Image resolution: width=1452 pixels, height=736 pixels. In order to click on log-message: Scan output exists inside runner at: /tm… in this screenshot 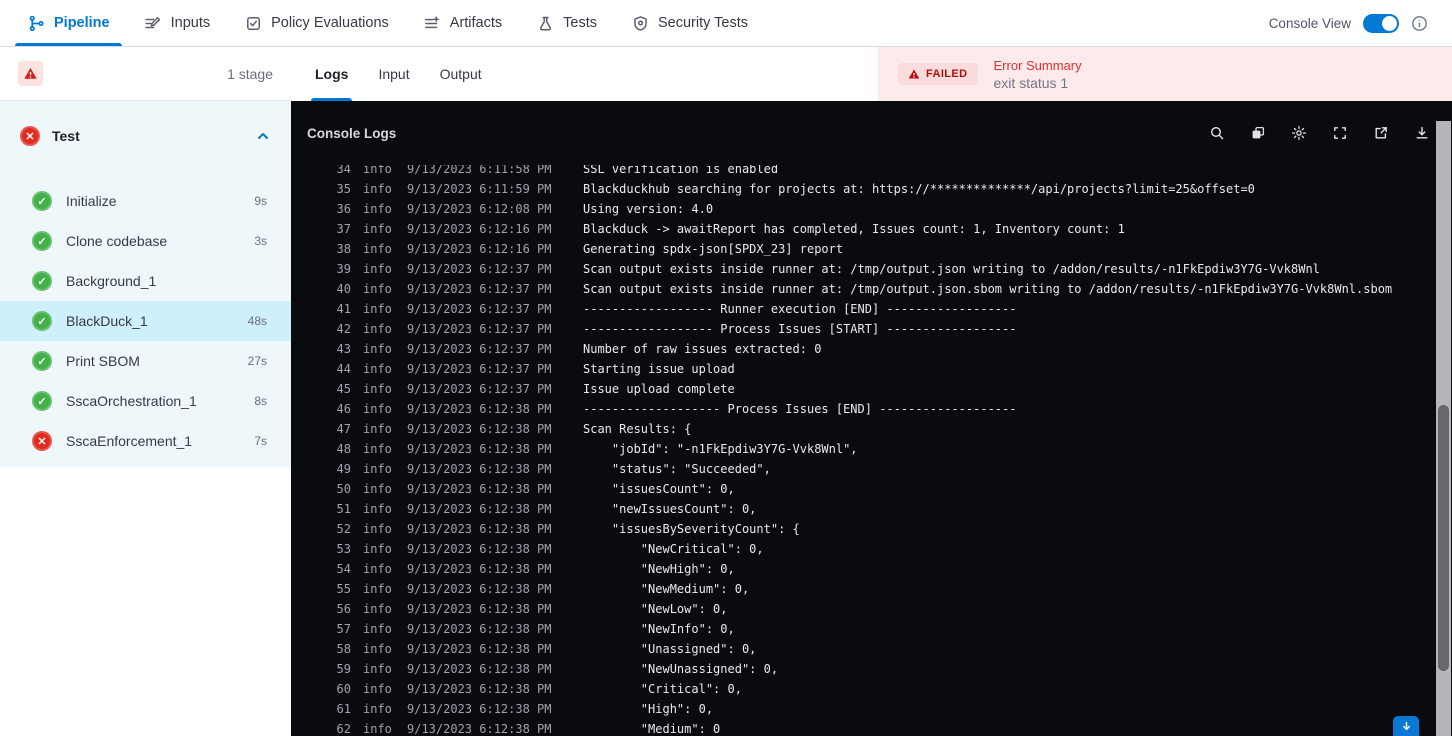, I will do `click(951, 269)`.